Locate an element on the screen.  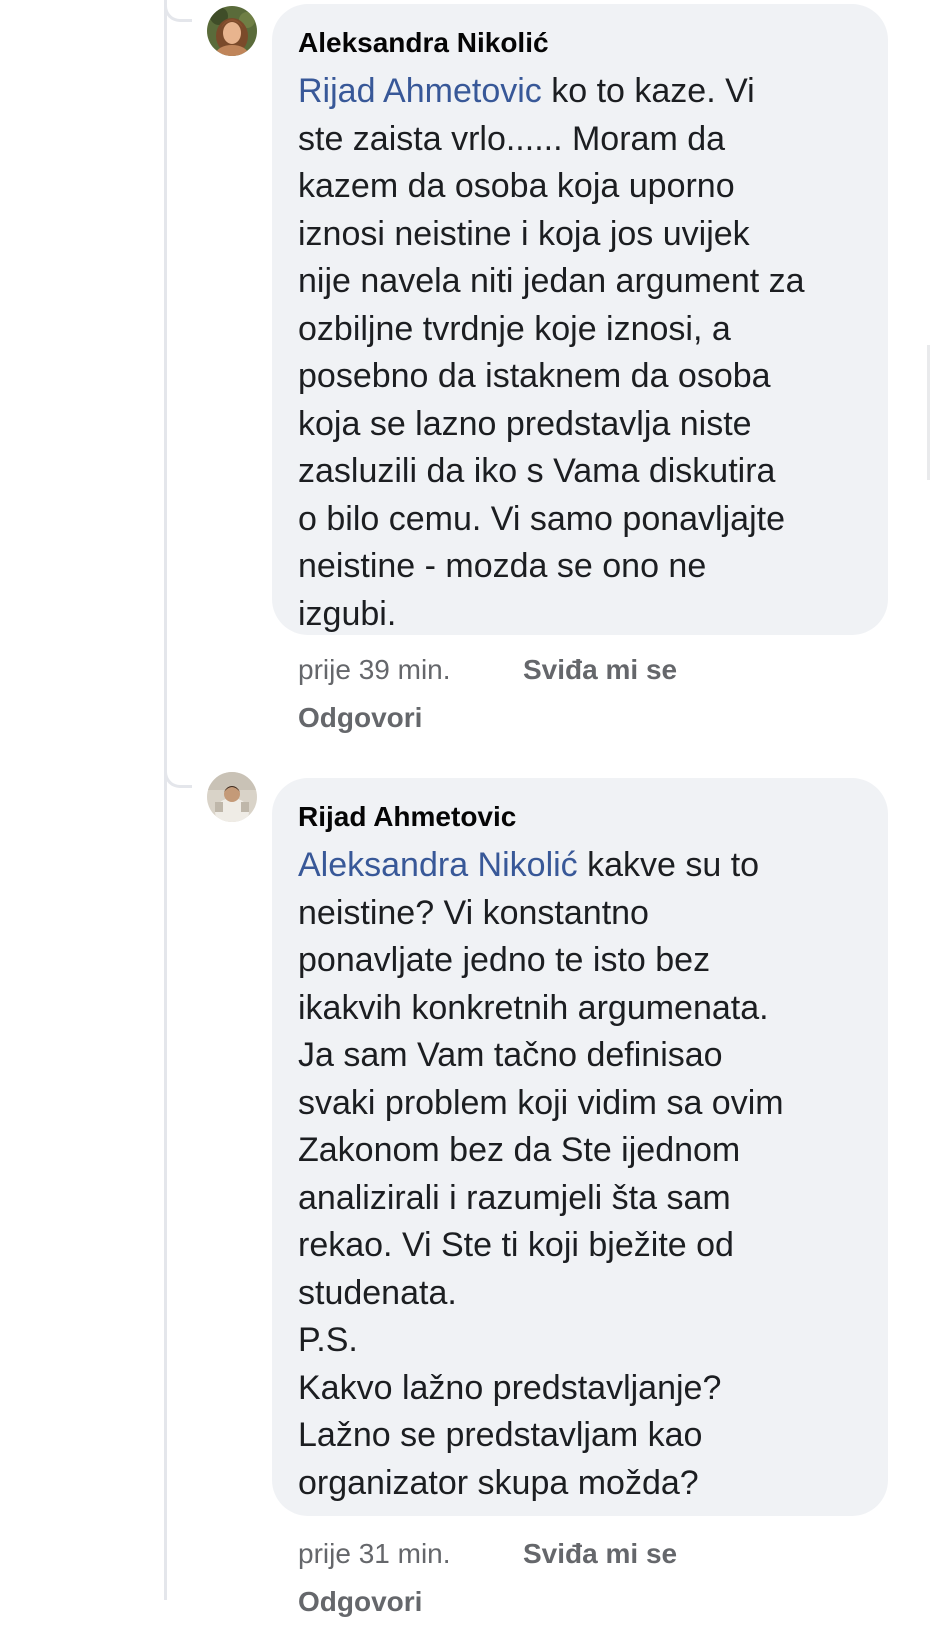
comment-timestamp: prije 39 min. is located at coordinates (410, 670).